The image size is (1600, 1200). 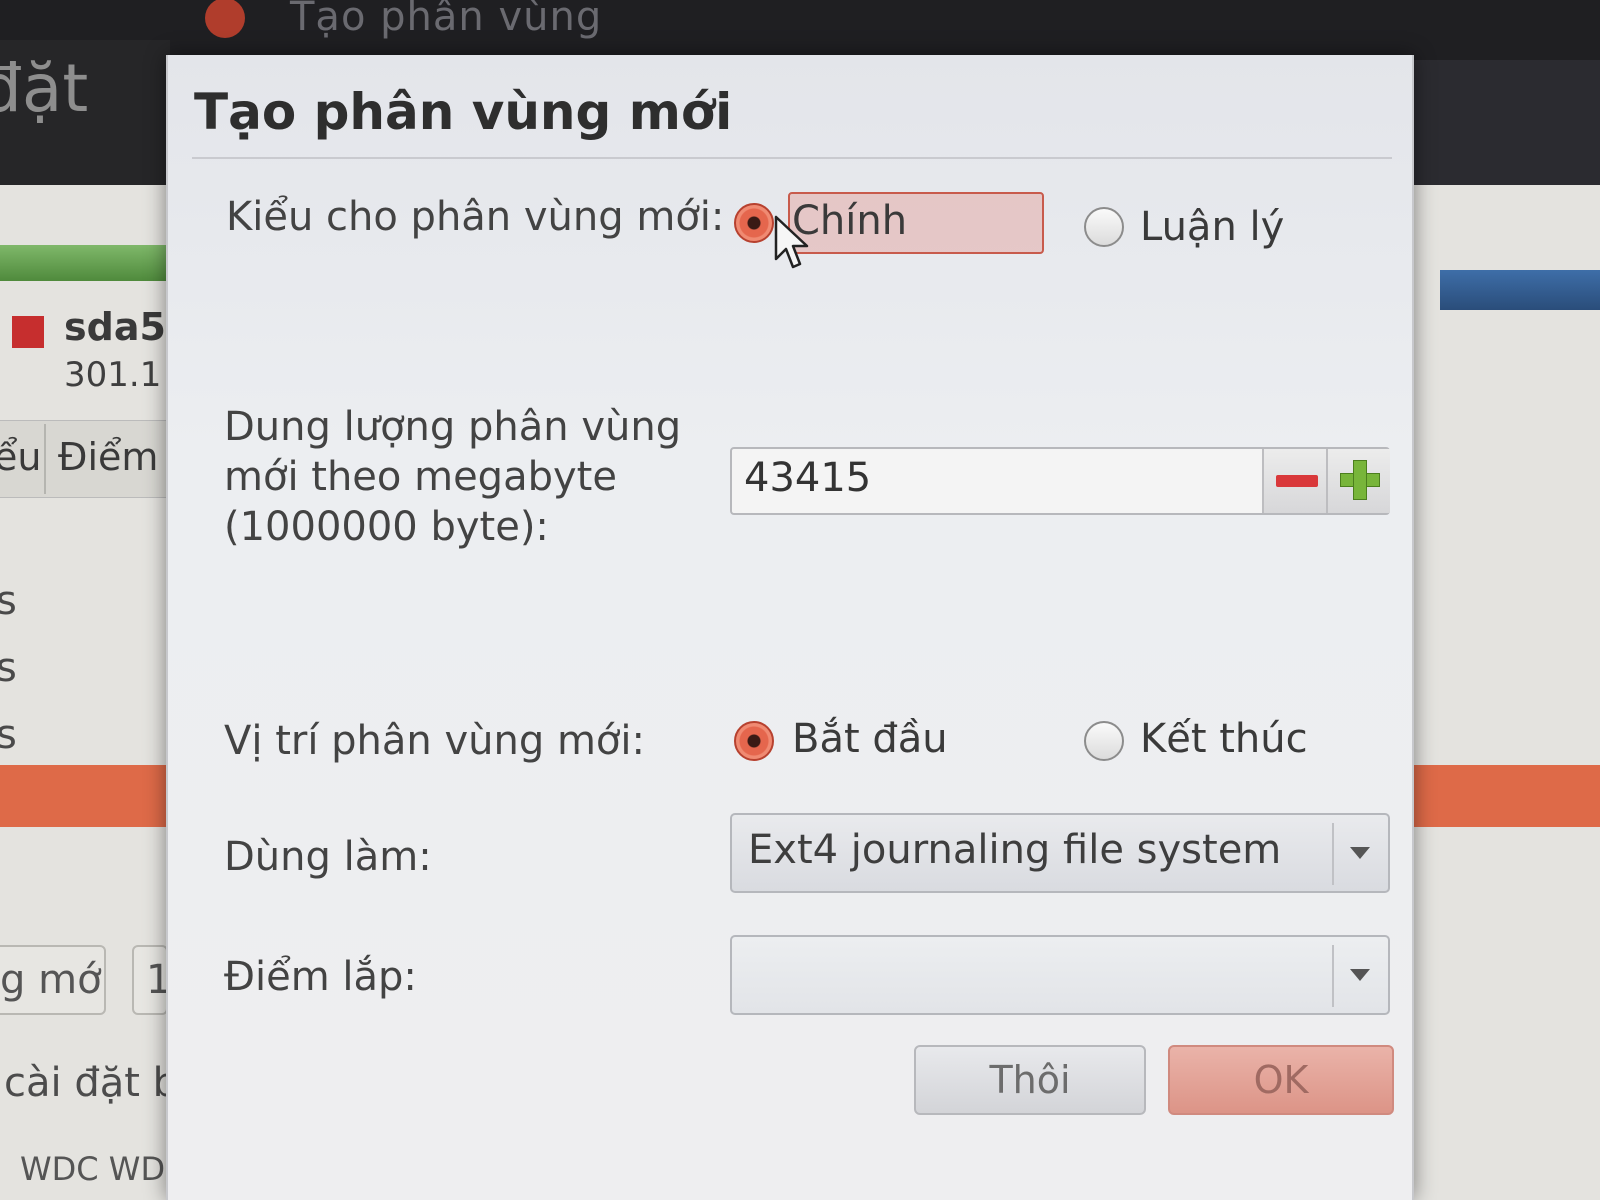 What do you see at coordinates (791, 242) in the screenshot?
I see `mouse-pointer-icon` at bounding box center [791, 242].